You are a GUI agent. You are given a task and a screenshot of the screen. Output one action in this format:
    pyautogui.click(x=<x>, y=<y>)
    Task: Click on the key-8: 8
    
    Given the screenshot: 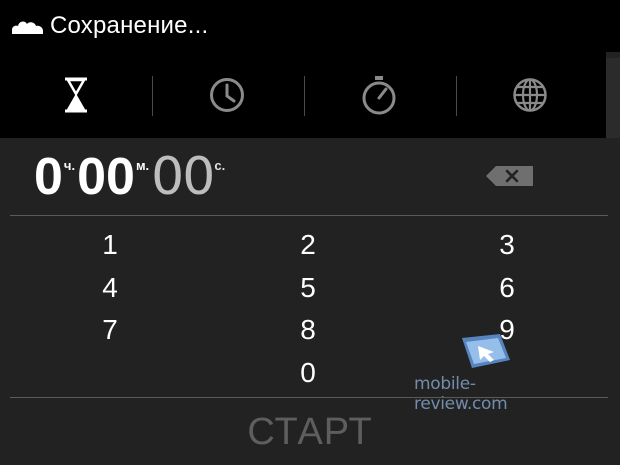 What is the action you would take?
    pyautogui.click(x=308, y=330)
    